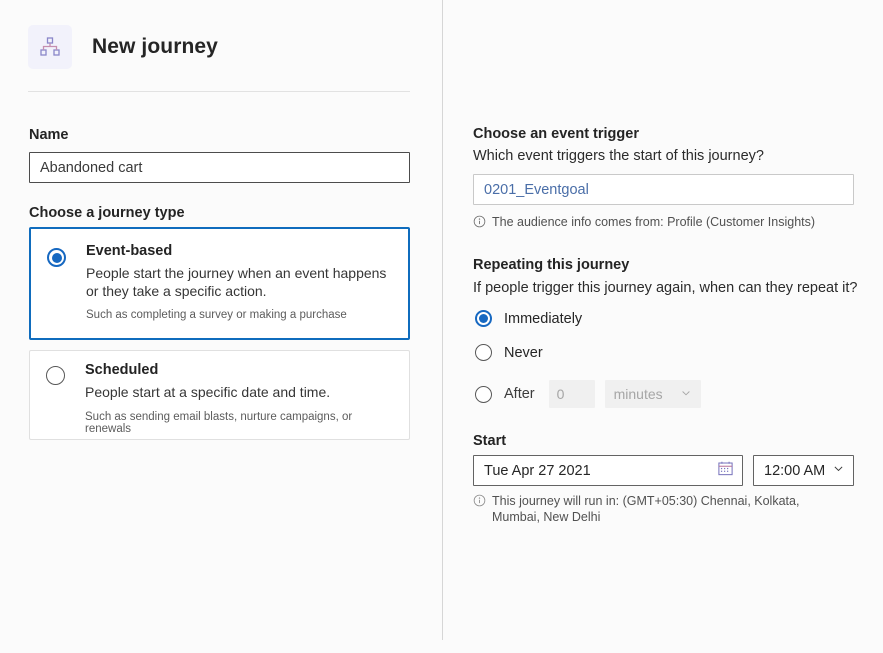  What do you see at coordinates (155, 46) in the screenshot?
I see `page-title: New journey` at bounding box center [155, 46].